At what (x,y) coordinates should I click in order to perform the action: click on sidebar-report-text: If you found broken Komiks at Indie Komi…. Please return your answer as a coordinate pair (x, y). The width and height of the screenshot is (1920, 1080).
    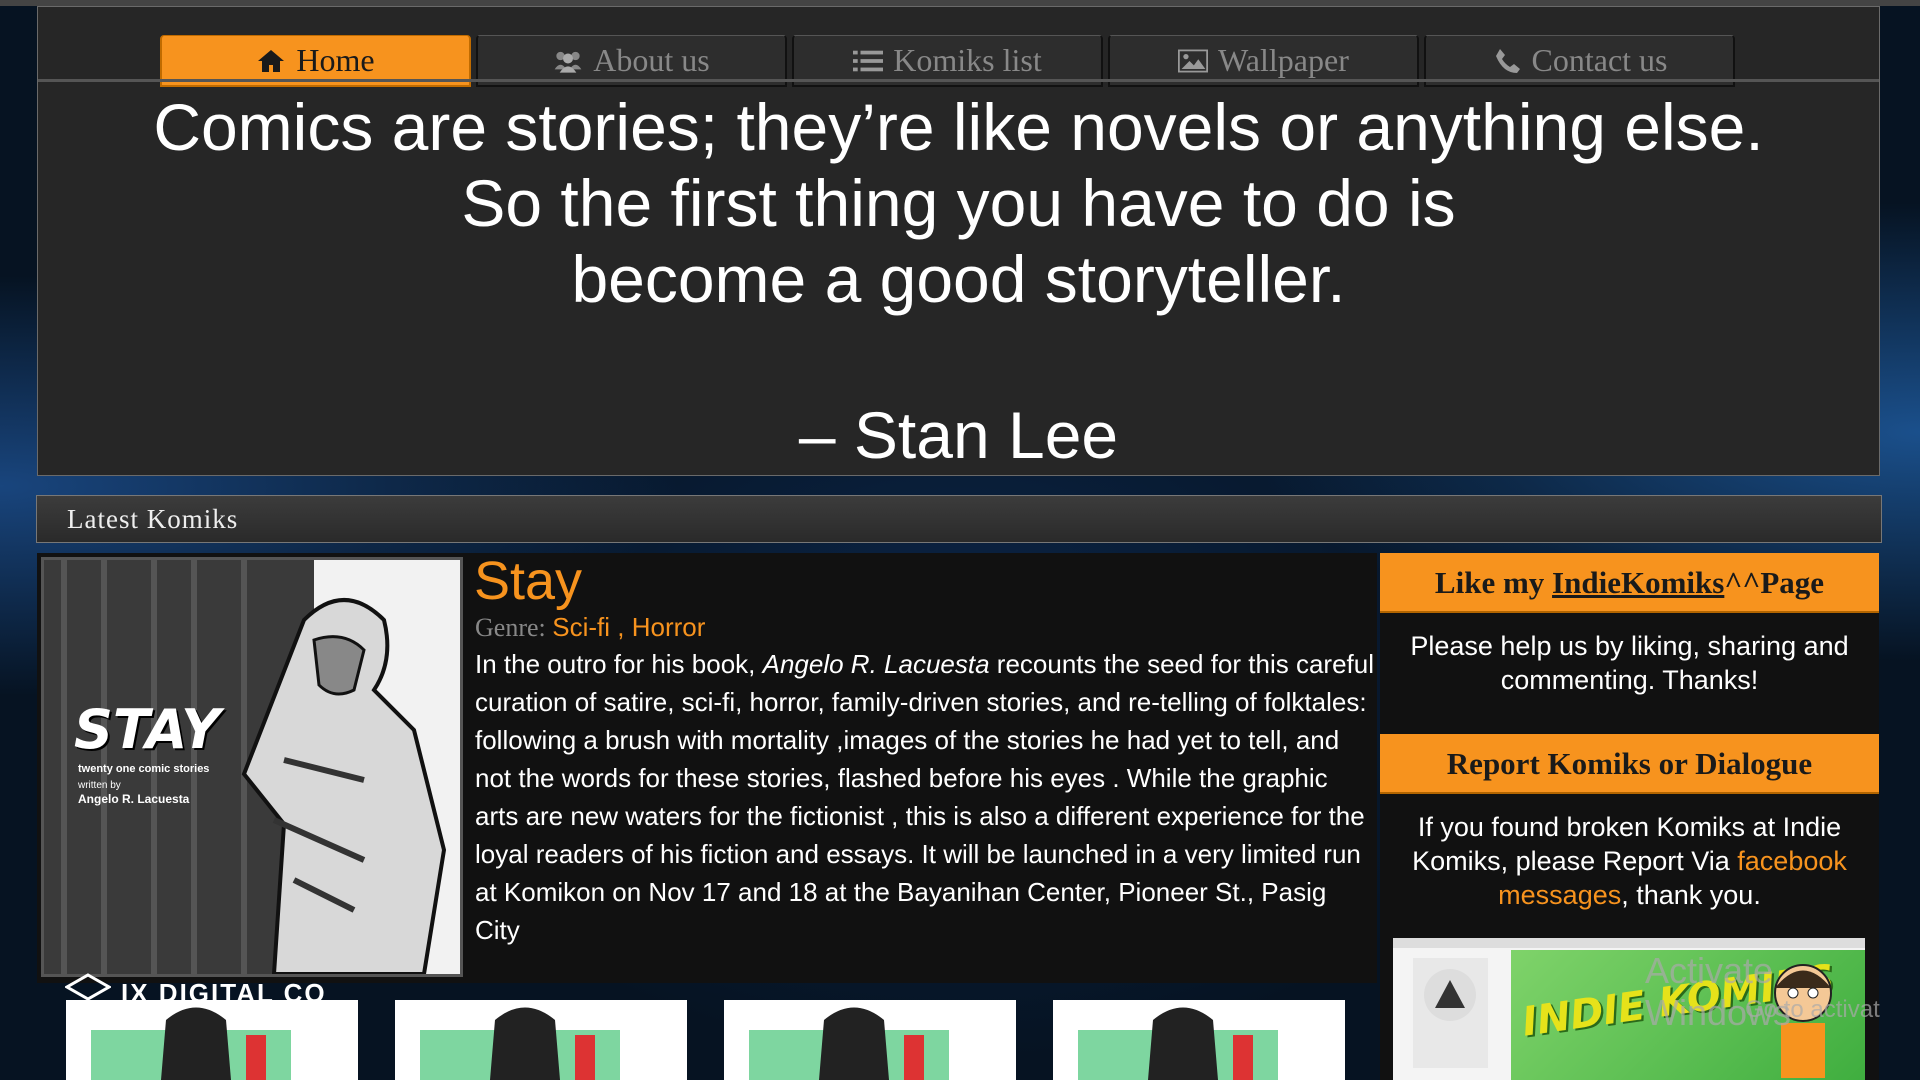
    Looking at the image, I should click on (1629, 861).